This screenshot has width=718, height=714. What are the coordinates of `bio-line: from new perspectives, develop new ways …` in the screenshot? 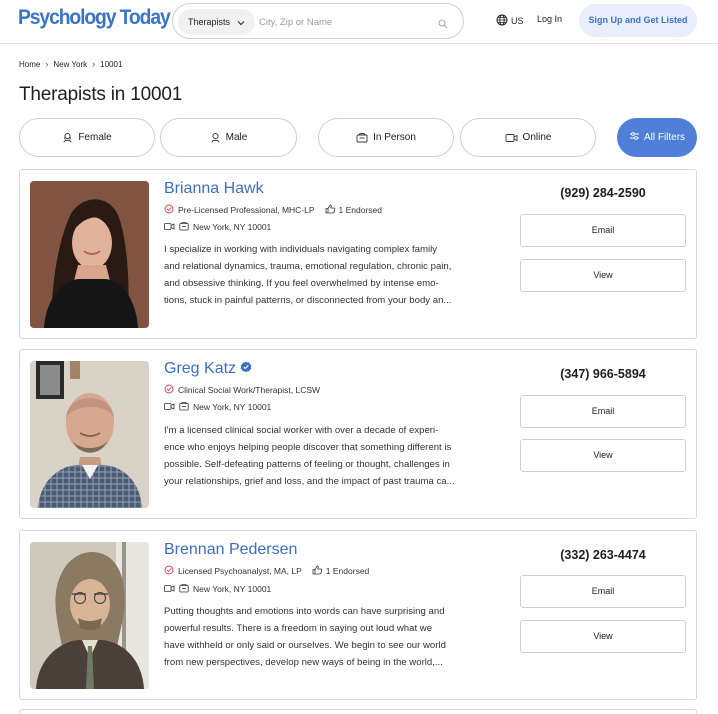 It's located at (303, 662).